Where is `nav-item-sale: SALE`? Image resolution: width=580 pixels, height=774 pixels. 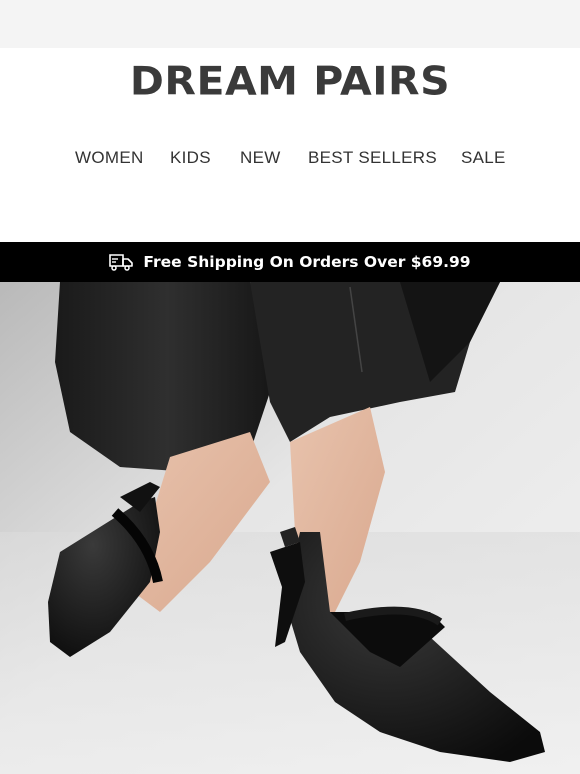
nav-item-sale: SALE is located at coordinates (483, 158).